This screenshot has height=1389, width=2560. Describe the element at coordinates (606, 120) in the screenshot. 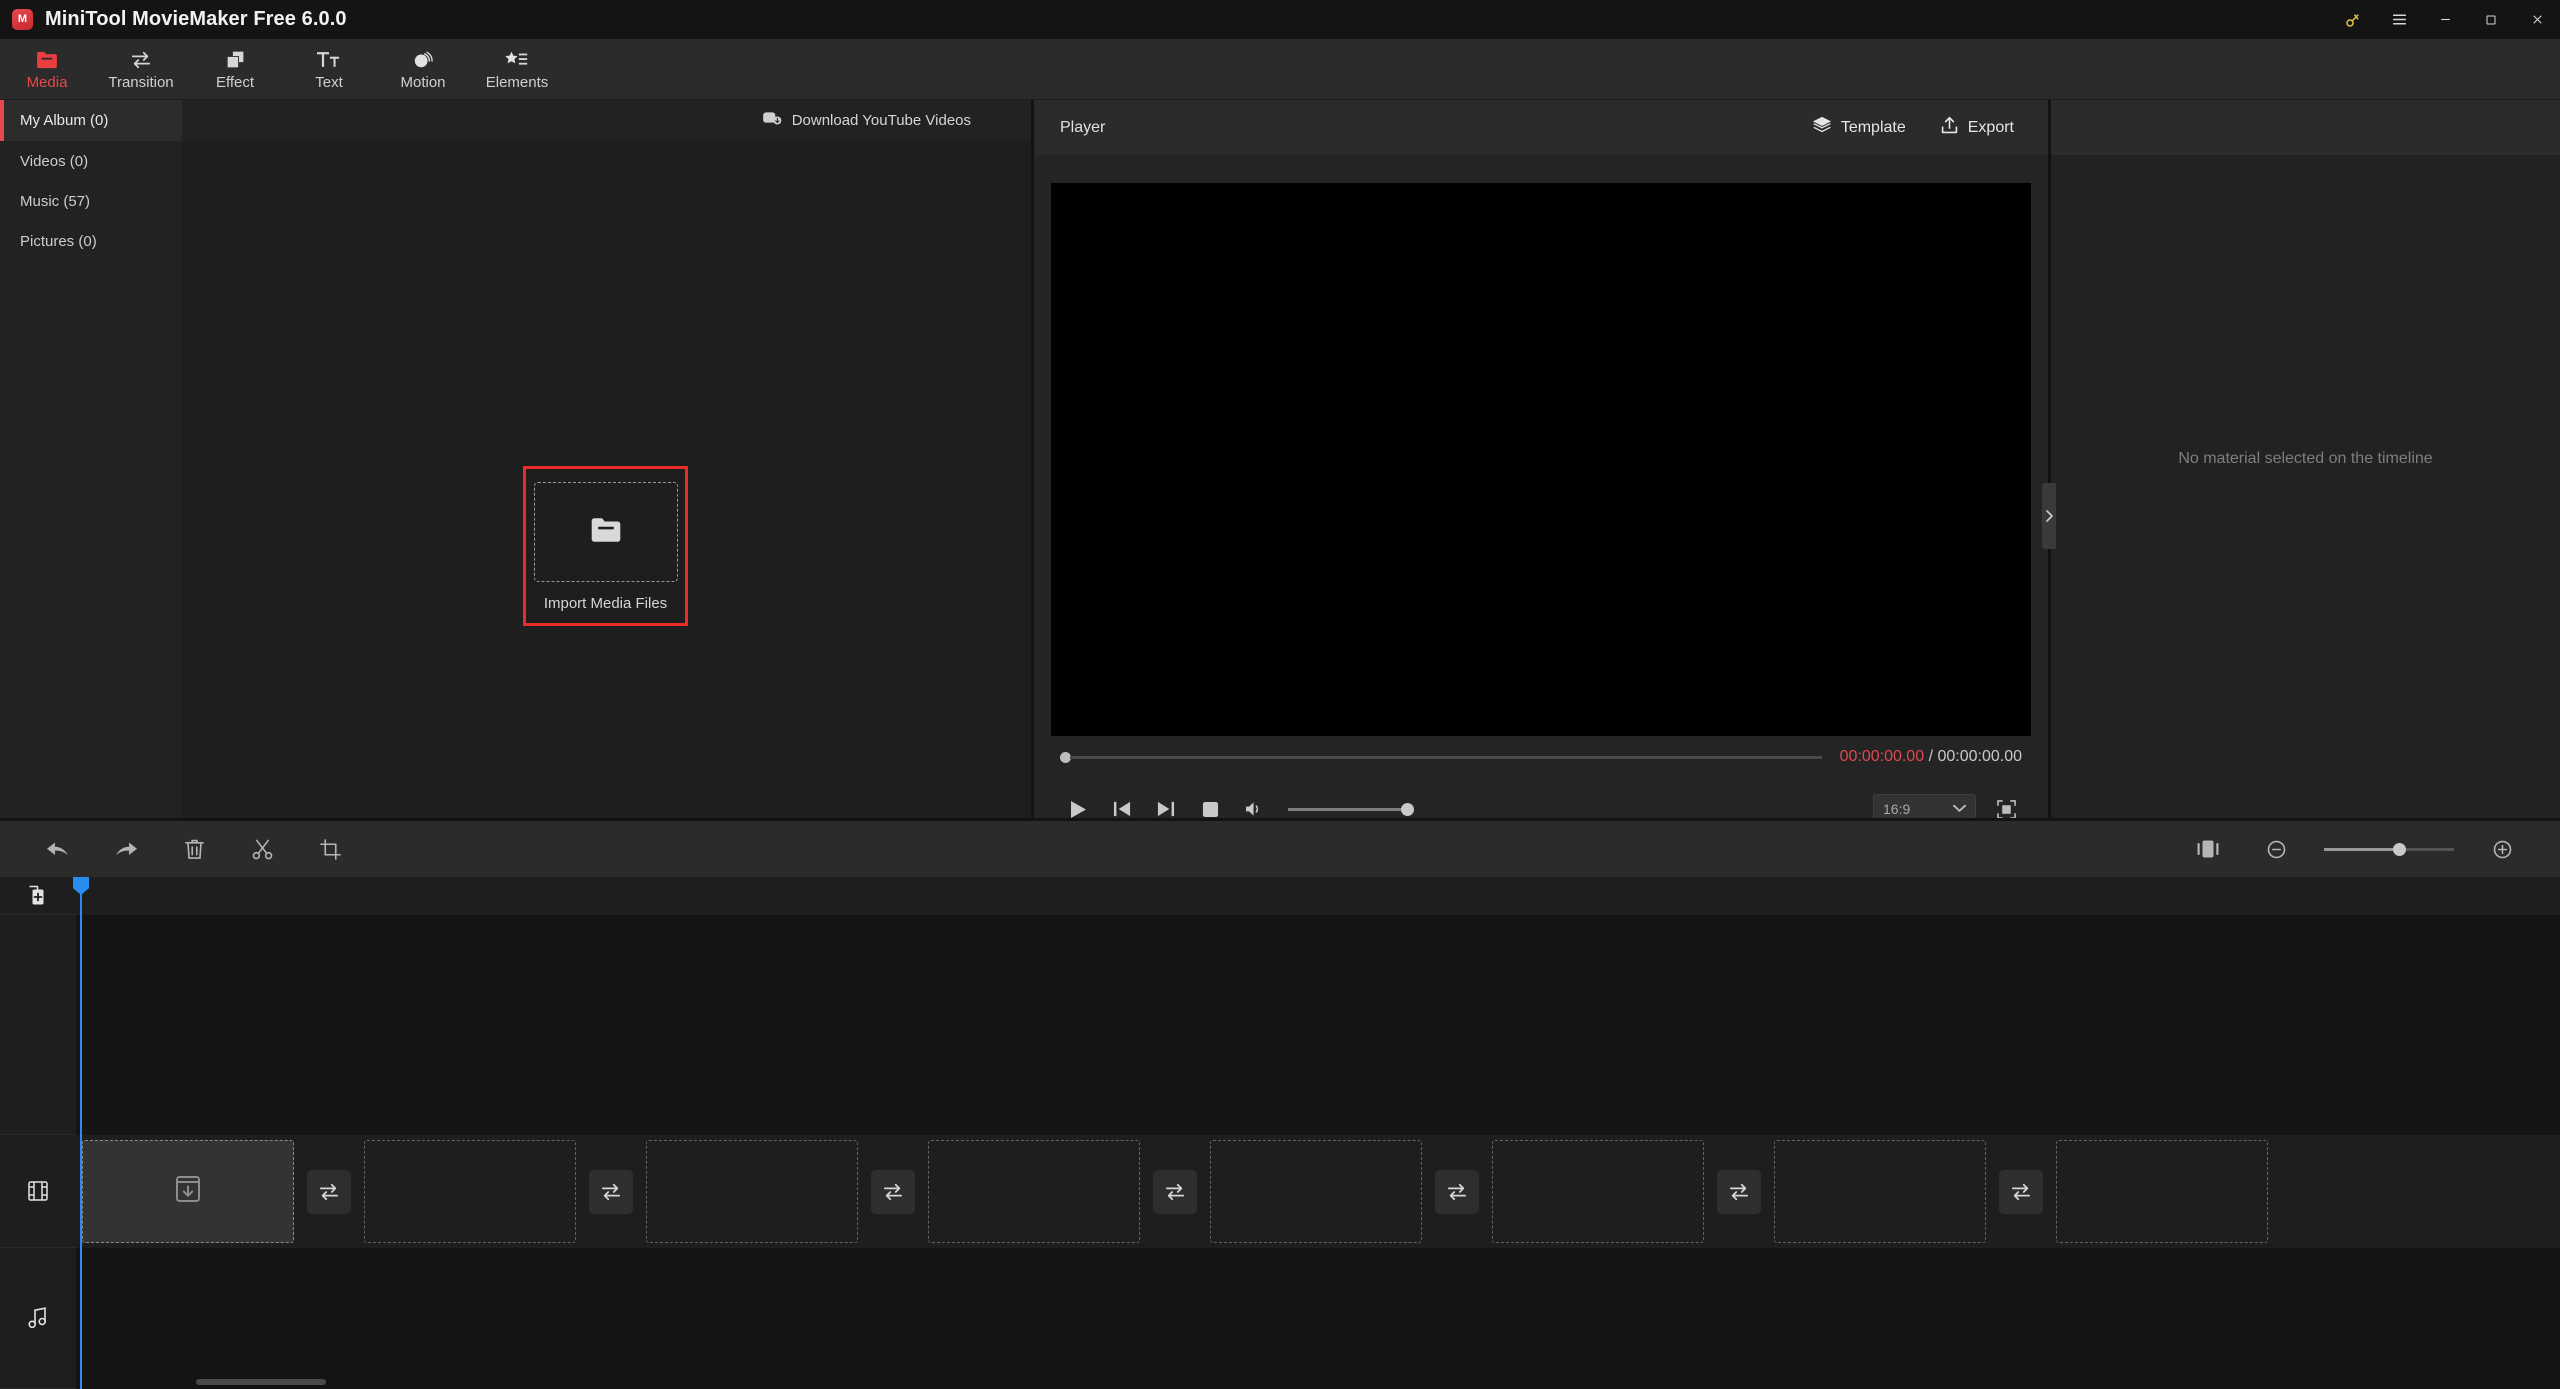

I see `media-header-right: Download YouTube Videos` at that location.